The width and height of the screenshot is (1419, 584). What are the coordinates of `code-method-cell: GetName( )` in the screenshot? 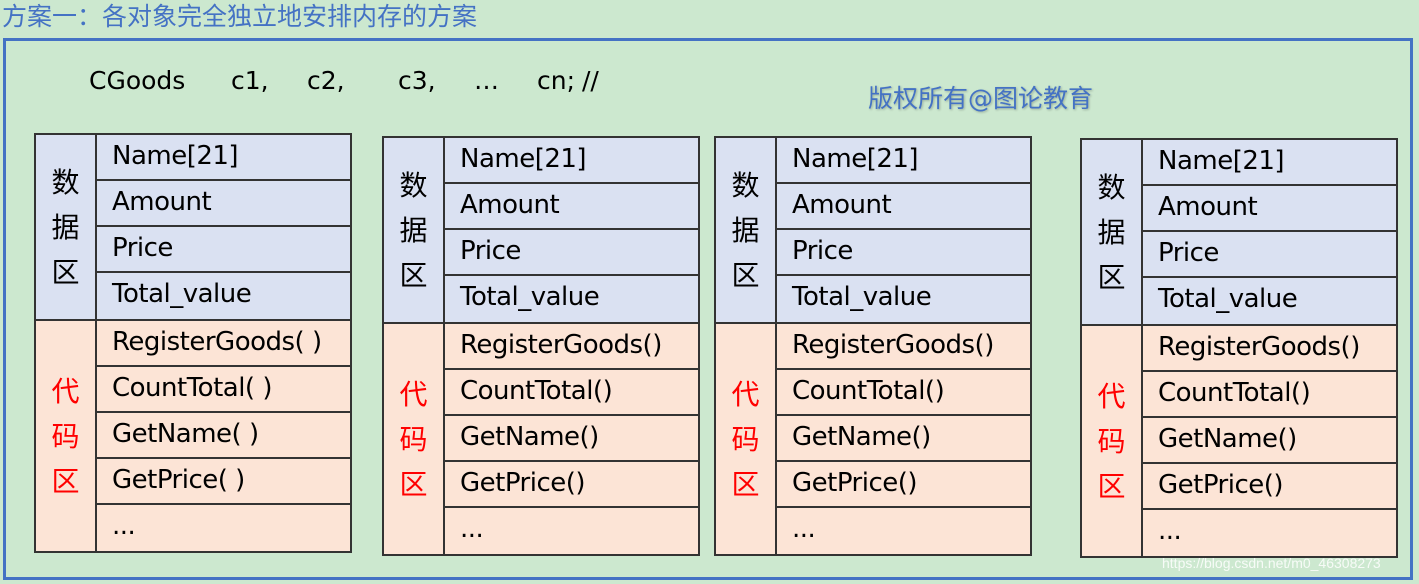 It's located at (223, 436).